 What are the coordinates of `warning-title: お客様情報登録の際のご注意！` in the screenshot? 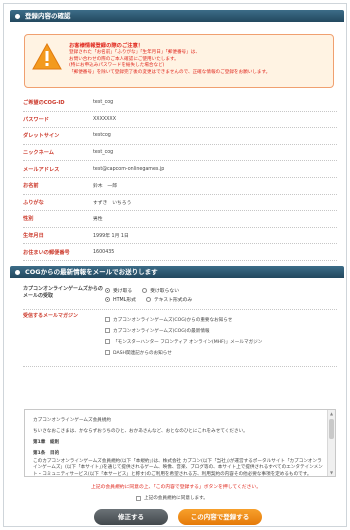 It's located at (106, 46).